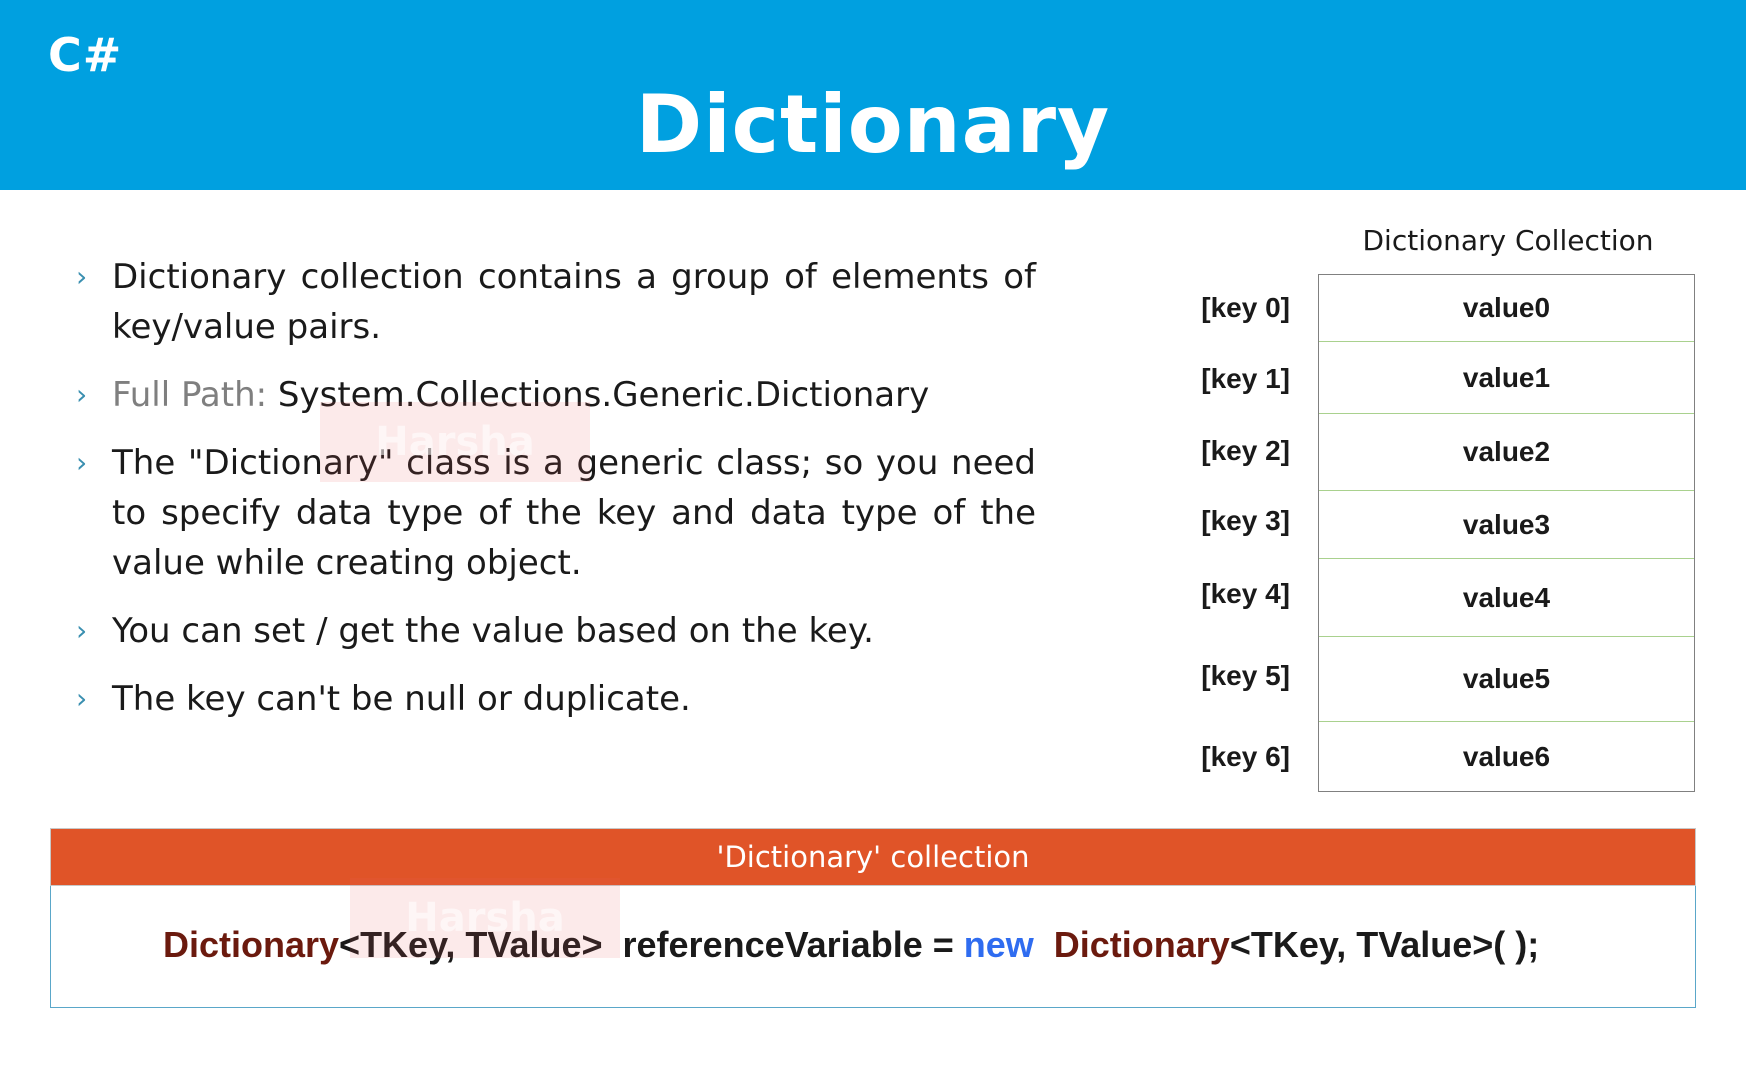 The width and height of the screenshot is (1746, 1080). What do you see at coordinates (783, 944) in the screenshot?
I see `code-variable: referenceVariable =` at bounding box center [783, 944].